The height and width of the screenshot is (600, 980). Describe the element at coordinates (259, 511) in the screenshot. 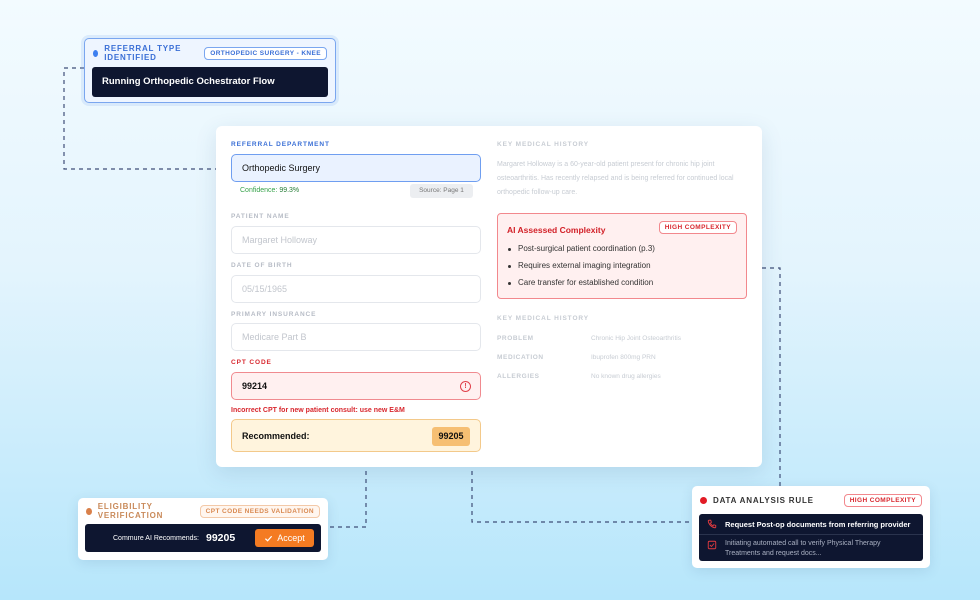

I see `eligibility-badge: CPT CODE NEEDS VALIDATION` at that location.